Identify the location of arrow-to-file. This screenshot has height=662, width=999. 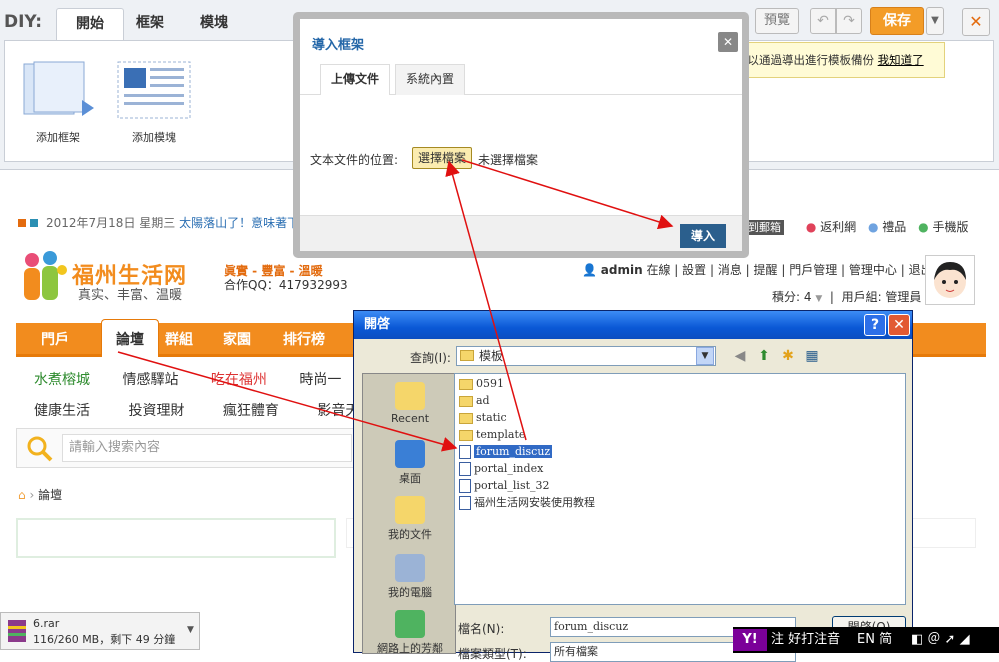
(287, 401).